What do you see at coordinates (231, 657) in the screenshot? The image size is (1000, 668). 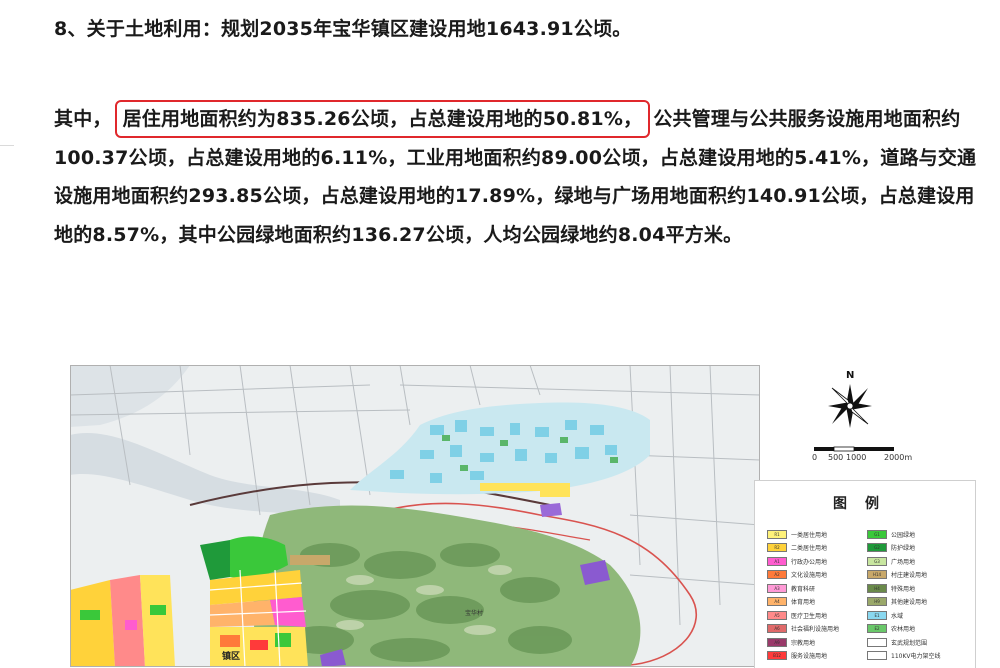 I see `place-label-town: 镇区` at bounding box center [231, 657].